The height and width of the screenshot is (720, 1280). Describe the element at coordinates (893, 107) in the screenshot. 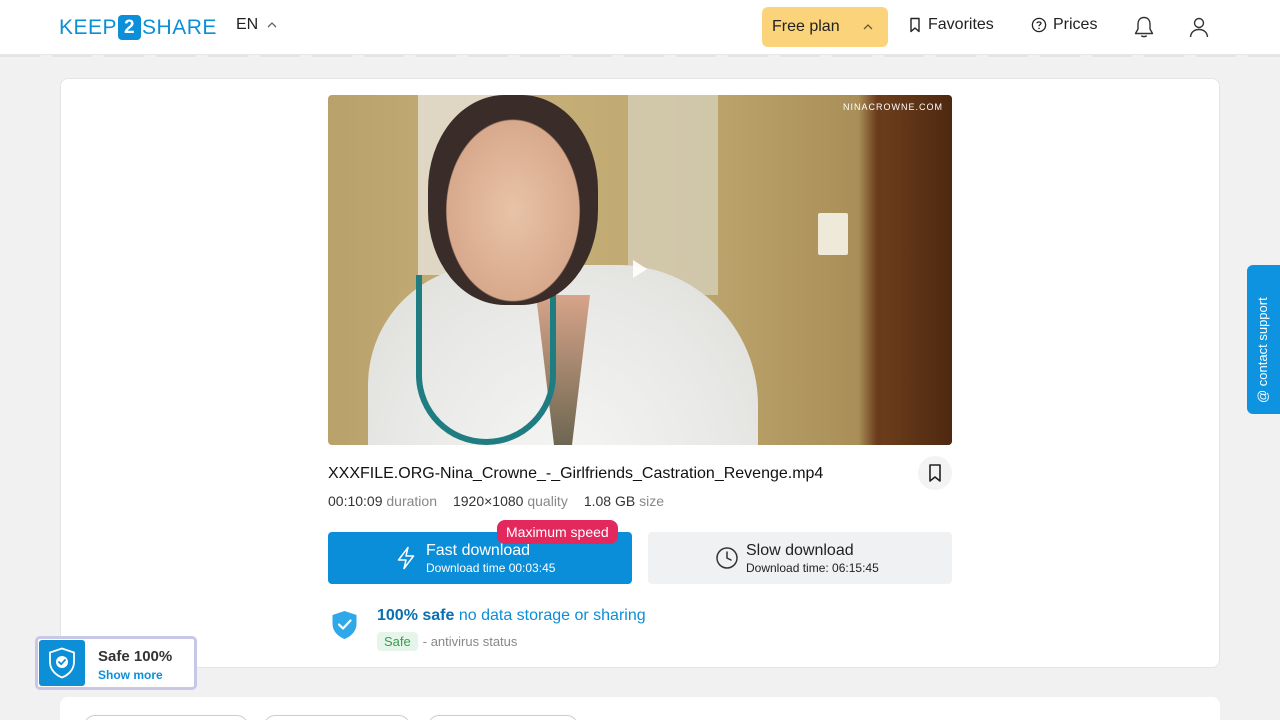

I see `video-watermark: NINACROWNE.COM` at that location.